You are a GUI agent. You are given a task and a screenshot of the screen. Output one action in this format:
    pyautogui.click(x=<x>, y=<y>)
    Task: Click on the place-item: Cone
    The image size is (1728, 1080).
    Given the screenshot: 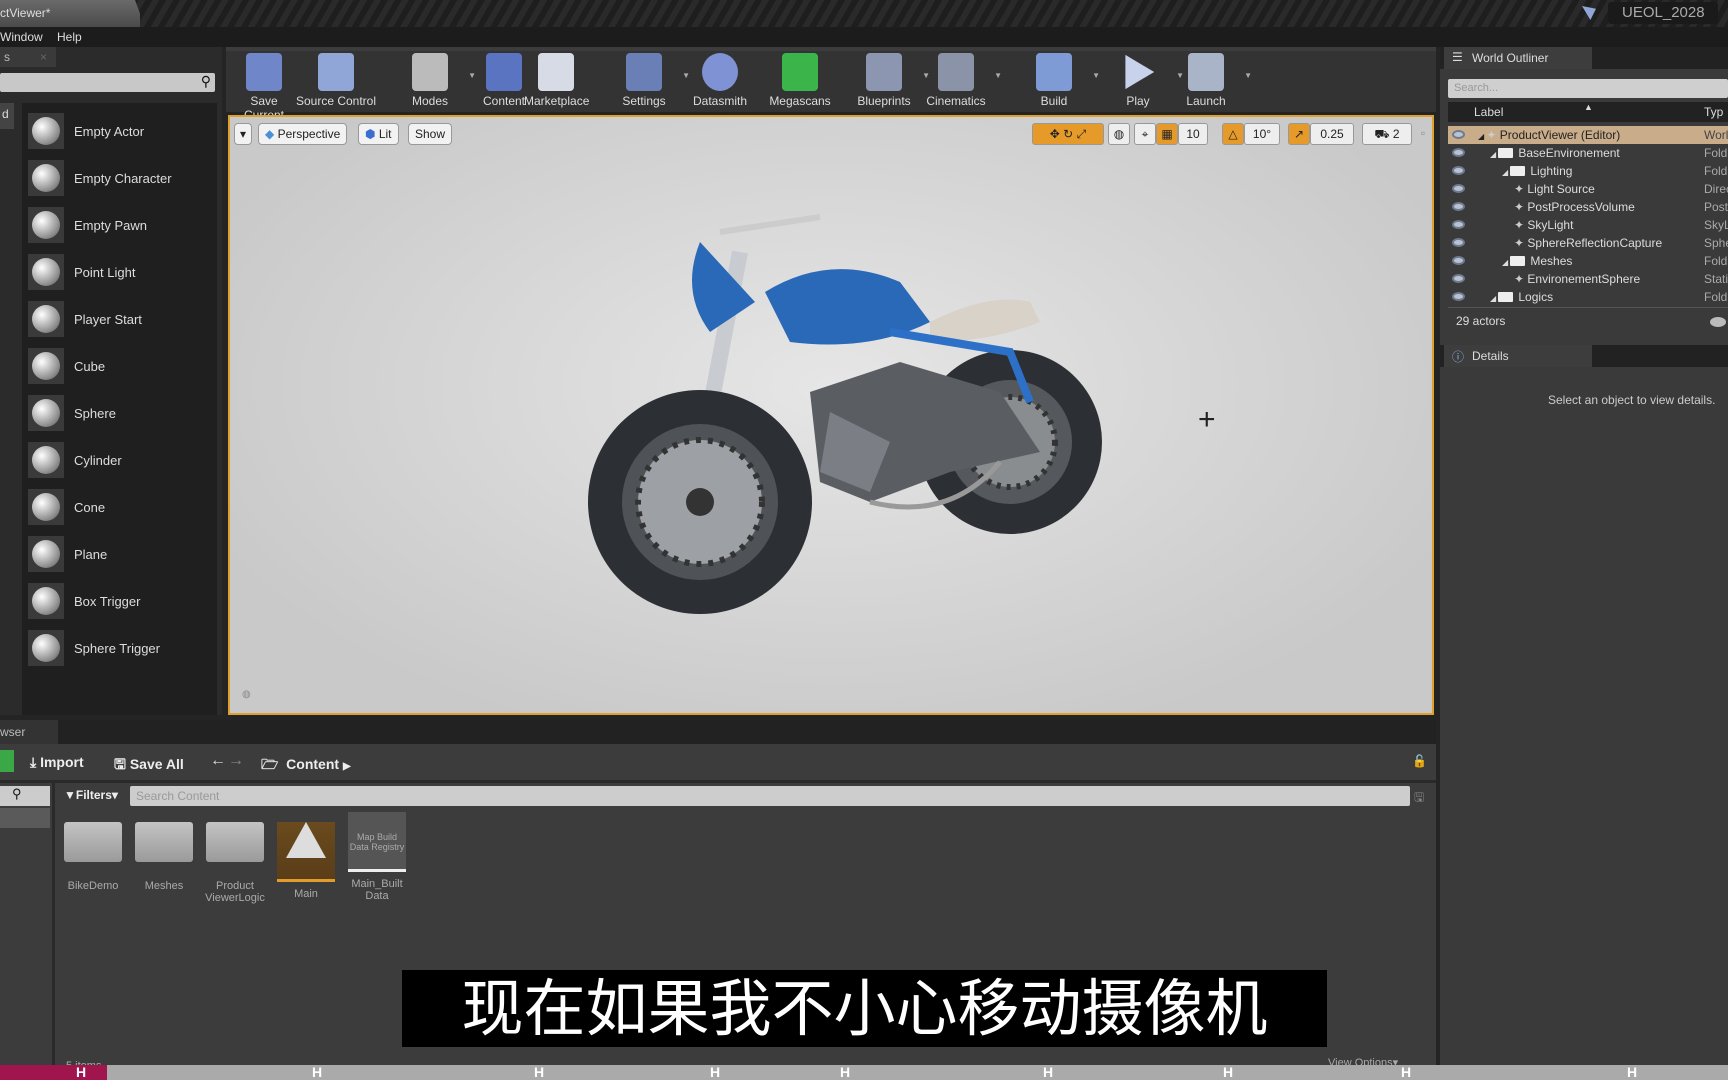 What is the action you would take?
    pyautogui.click(x=120, y=507)
    